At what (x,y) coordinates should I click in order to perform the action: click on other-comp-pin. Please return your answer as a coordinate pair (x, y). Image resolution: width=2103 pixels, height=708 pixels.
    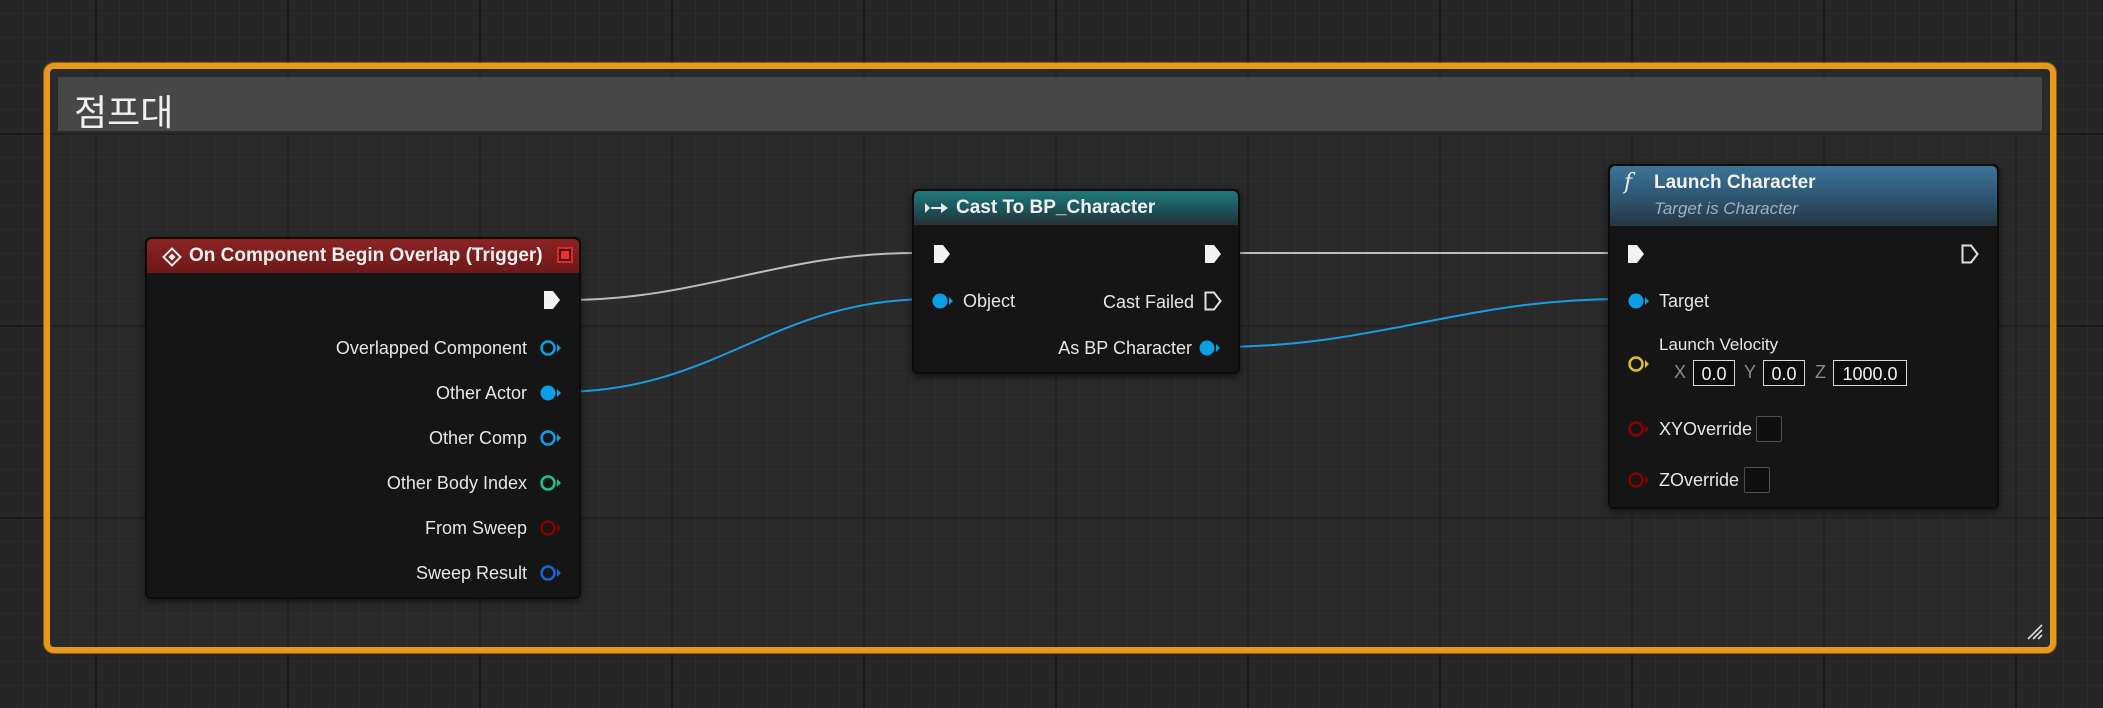
    Looking at the image, I should click on (551, 438).